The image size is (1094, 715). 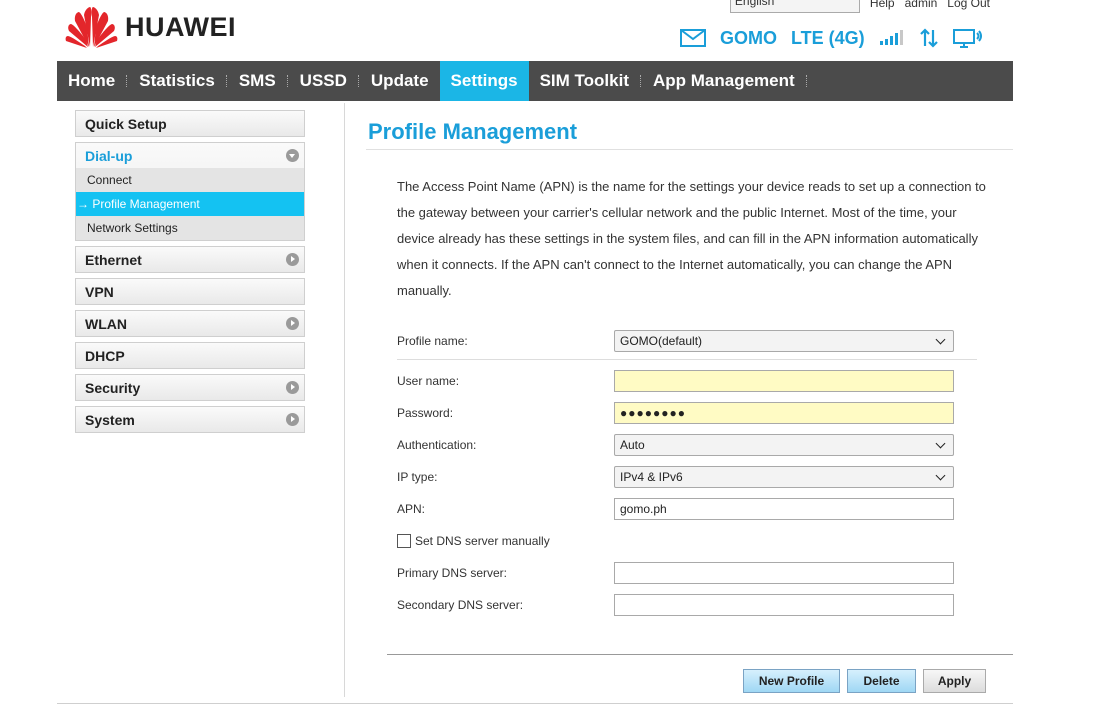 What do you see at coordinates (180, 26) in the screenshot?
I see `brand-name: HUAWEI` at bounding box center [180, 26].